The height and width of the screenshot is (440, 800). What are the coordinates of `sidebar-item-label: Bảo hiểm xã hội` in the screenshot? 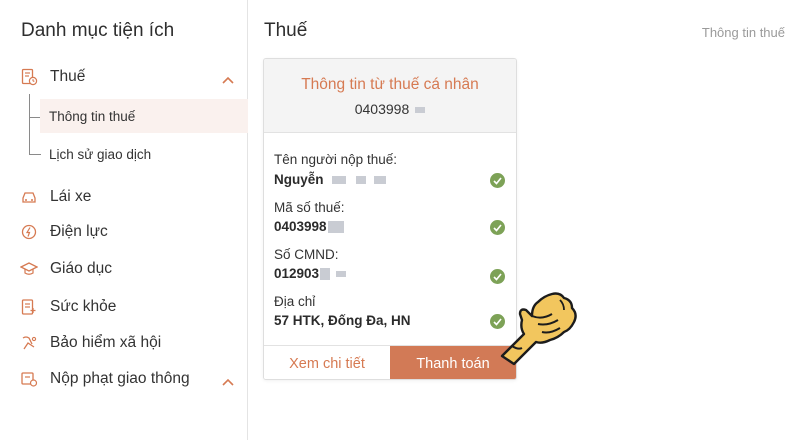 It's located at (106, 342).